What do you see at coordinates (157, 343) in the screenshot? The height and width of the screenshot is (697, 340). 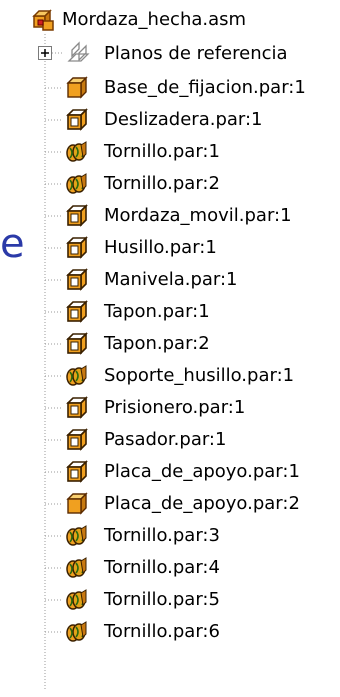 I see `tree-item-label: Tapon.par:2` at bounding box center [157, 343].